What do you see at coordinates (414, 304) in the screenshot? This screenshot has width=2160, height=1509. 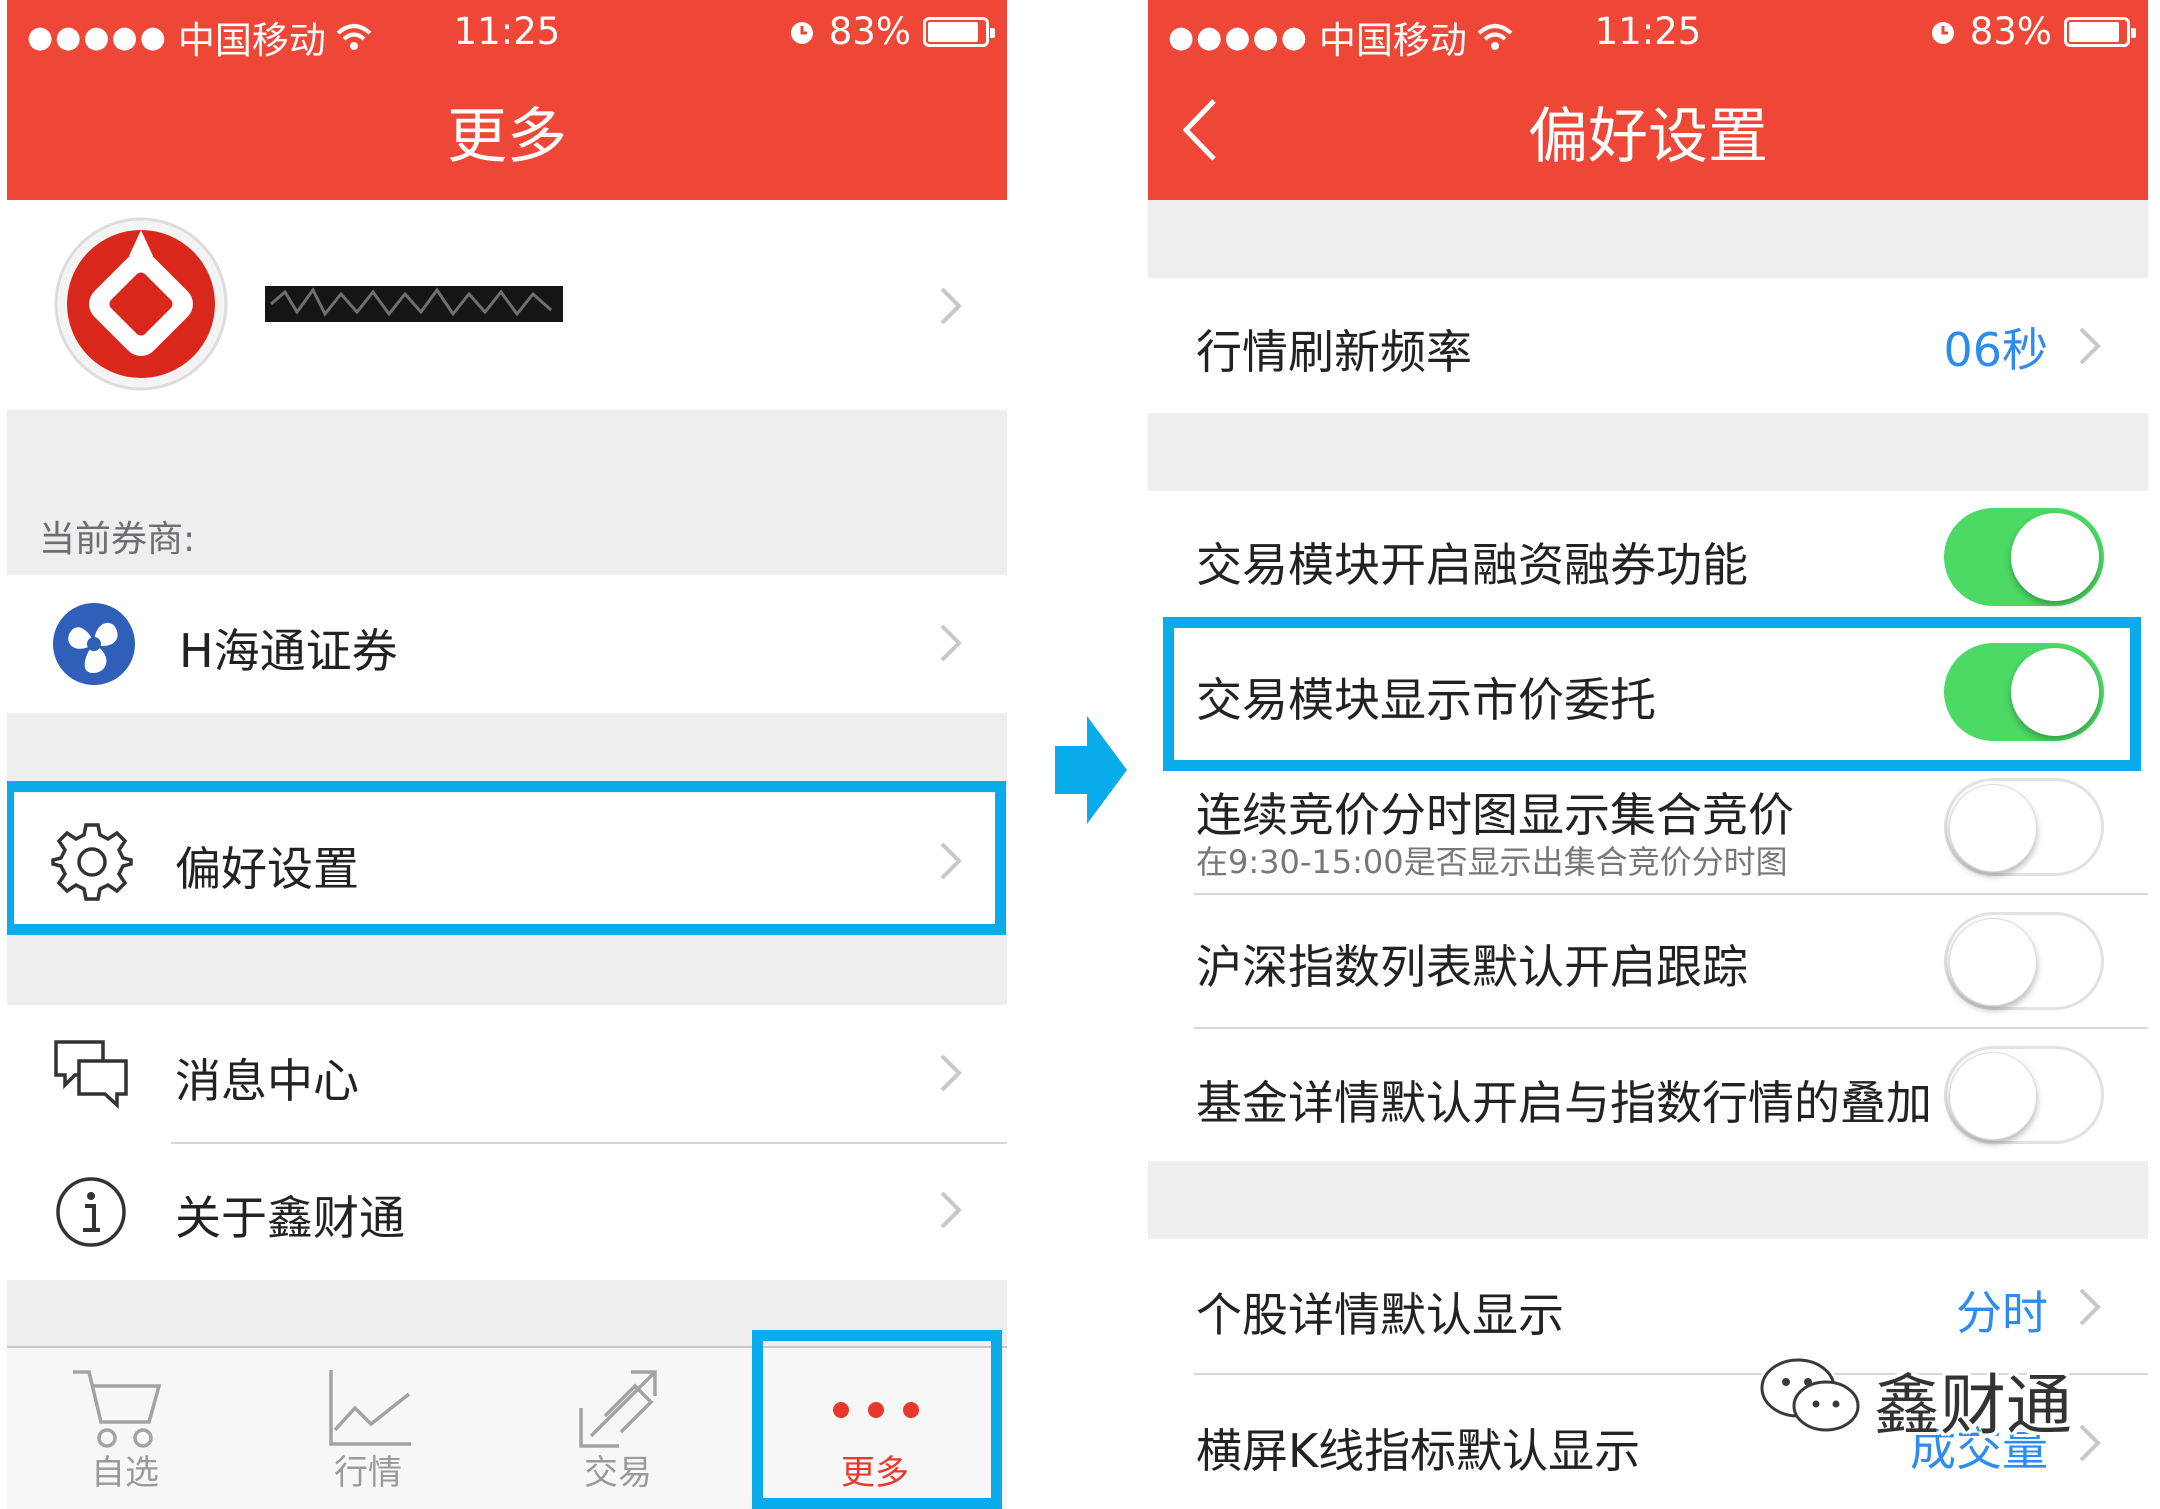 I see `redacted-account-name` at bounding box center [414, 304].